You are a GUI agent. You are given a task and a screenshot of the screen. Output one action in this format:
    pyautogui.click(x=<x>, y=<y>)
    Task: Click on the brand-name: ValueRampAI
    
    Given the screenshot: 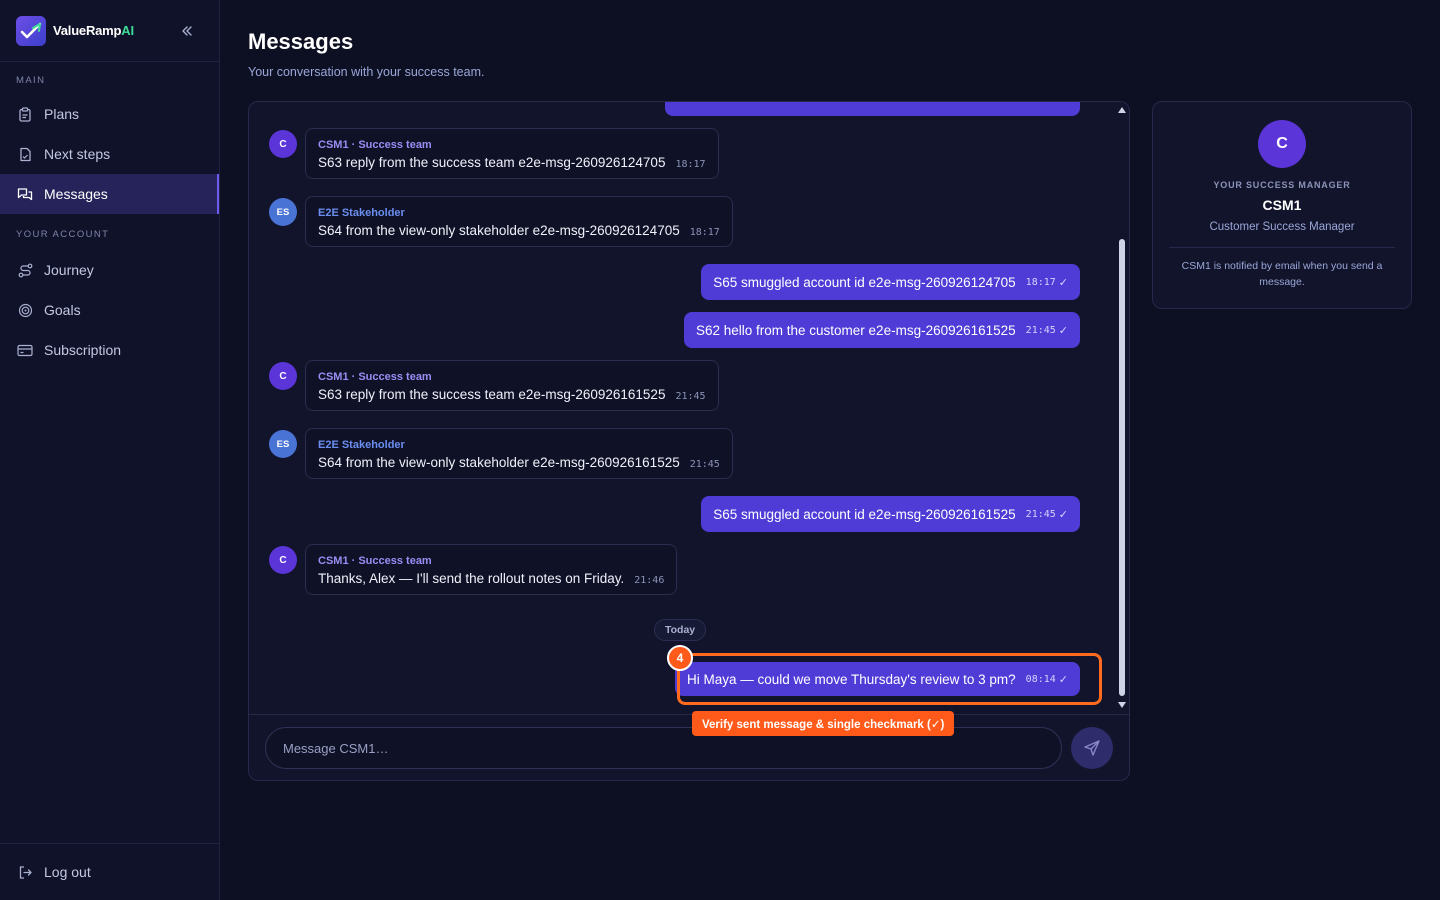 What is the action you would take?
    pyautogui.click(x=93, y=30)
    